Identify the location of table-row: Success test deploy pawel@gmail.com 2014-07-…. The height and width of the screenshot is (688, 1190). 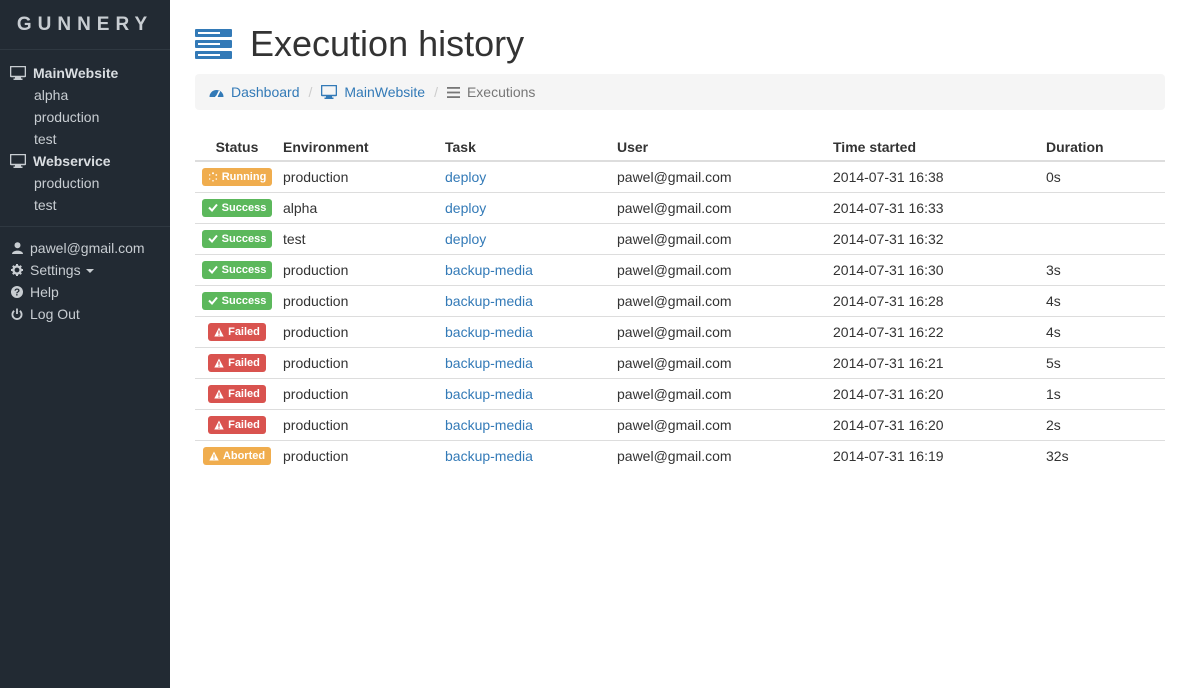
(680, 238).